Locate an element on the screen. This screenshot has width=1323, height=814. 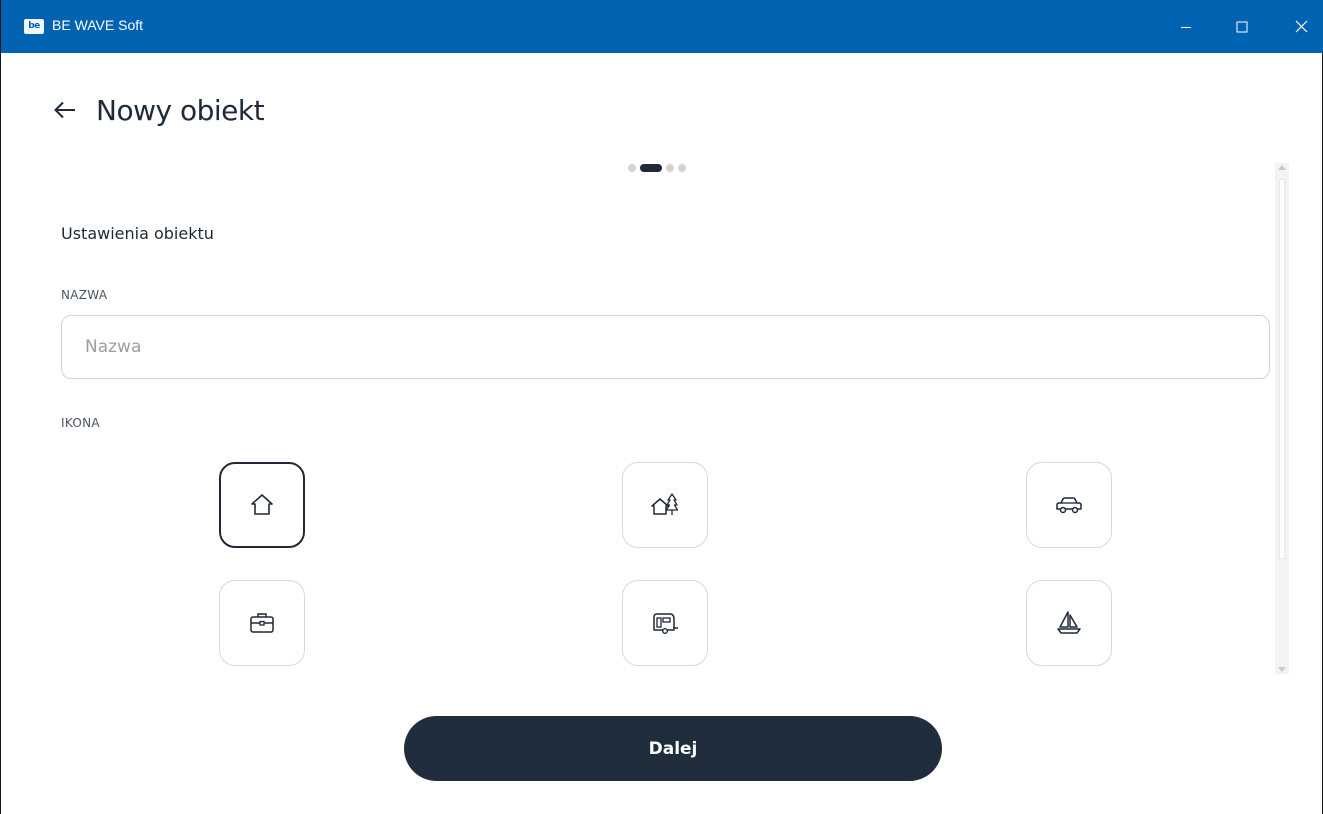
icon-option-house-trees is located at coordinates (665, 505).